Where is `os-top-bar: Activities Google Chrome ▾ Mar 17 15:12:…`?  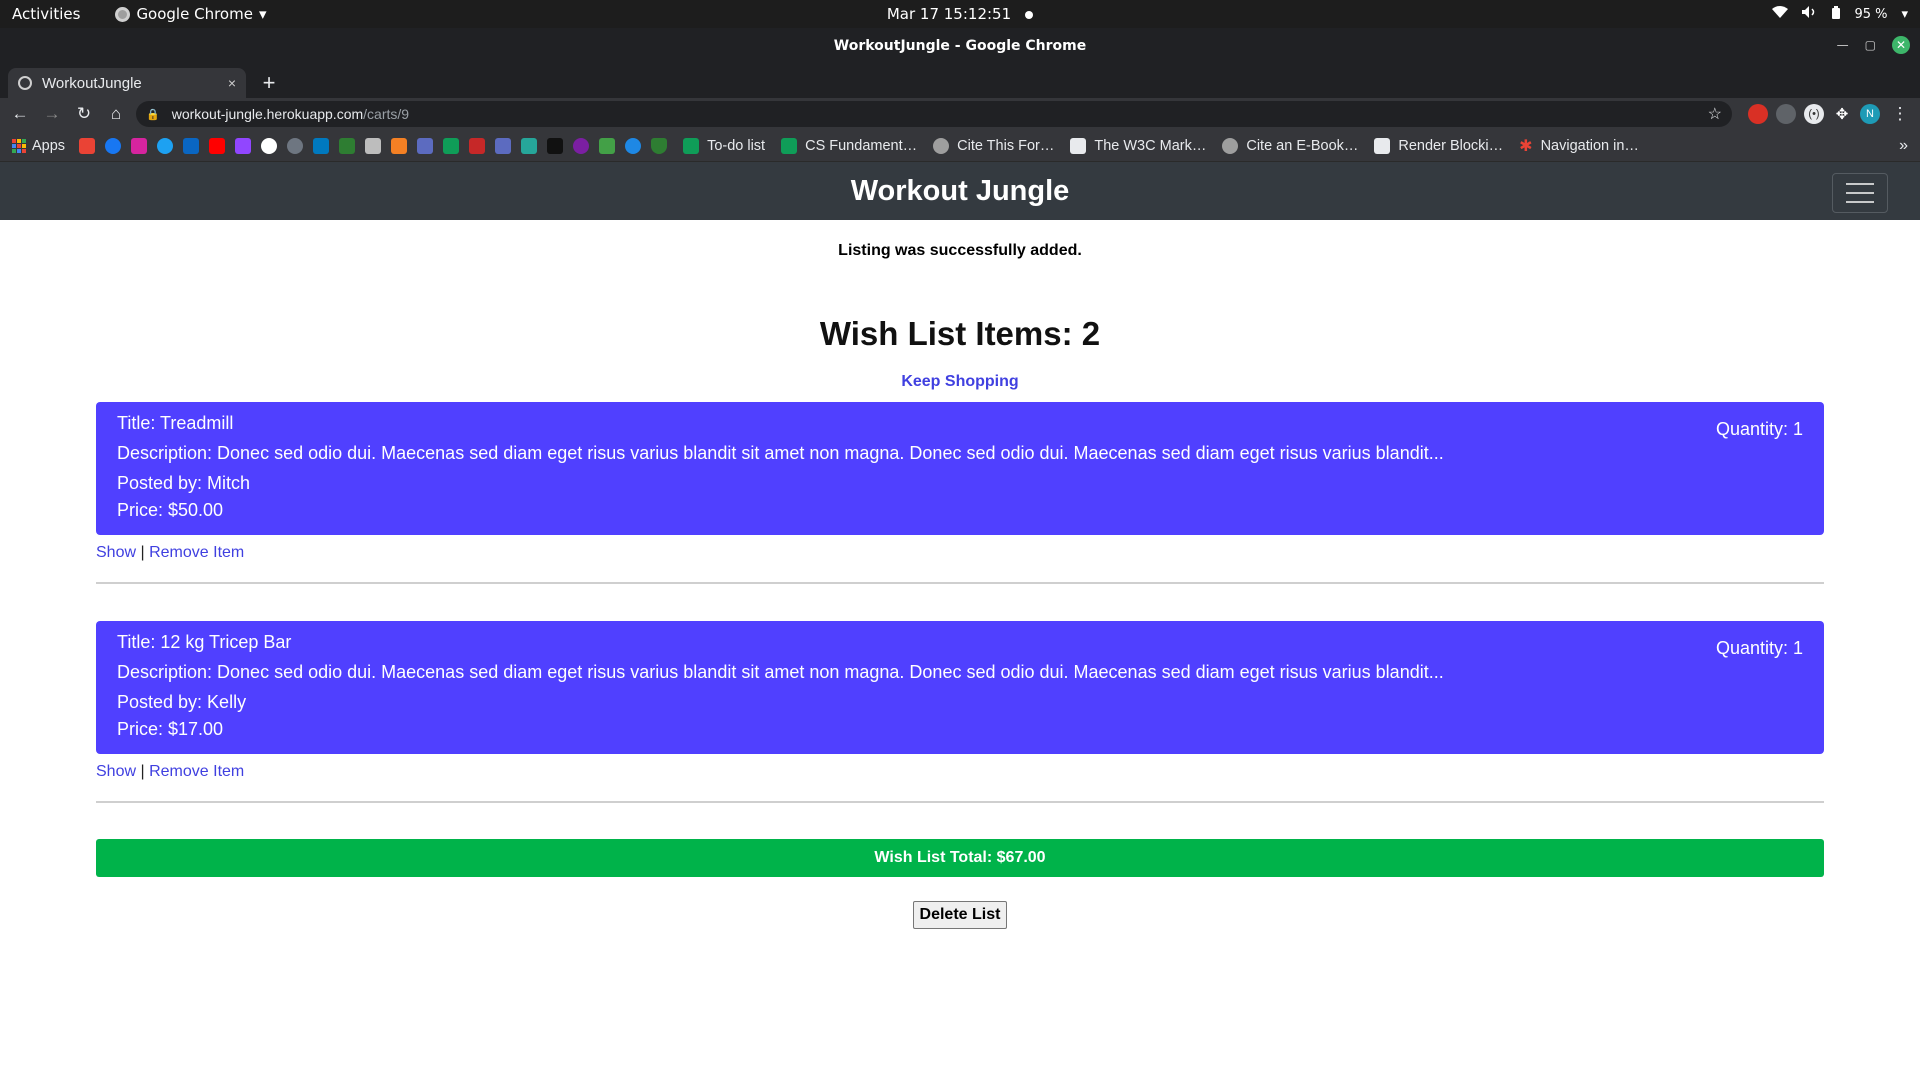 os-top-bar: Activities Google Chrome ▾ Mar 17 15:12:… is located at coordinates (960, 14).